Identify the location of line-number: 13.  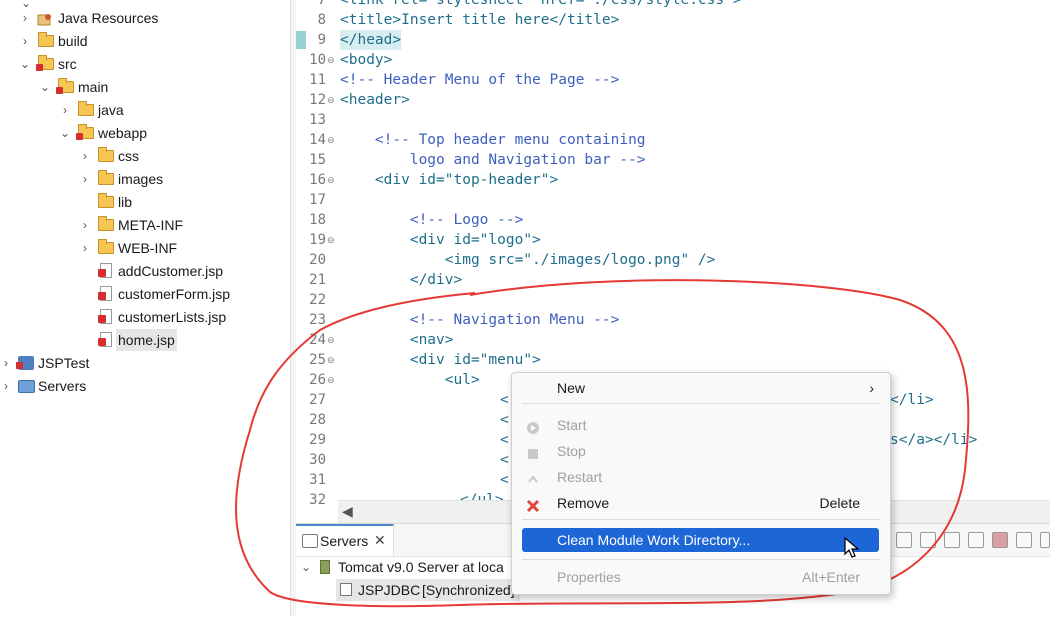
(317, 120).